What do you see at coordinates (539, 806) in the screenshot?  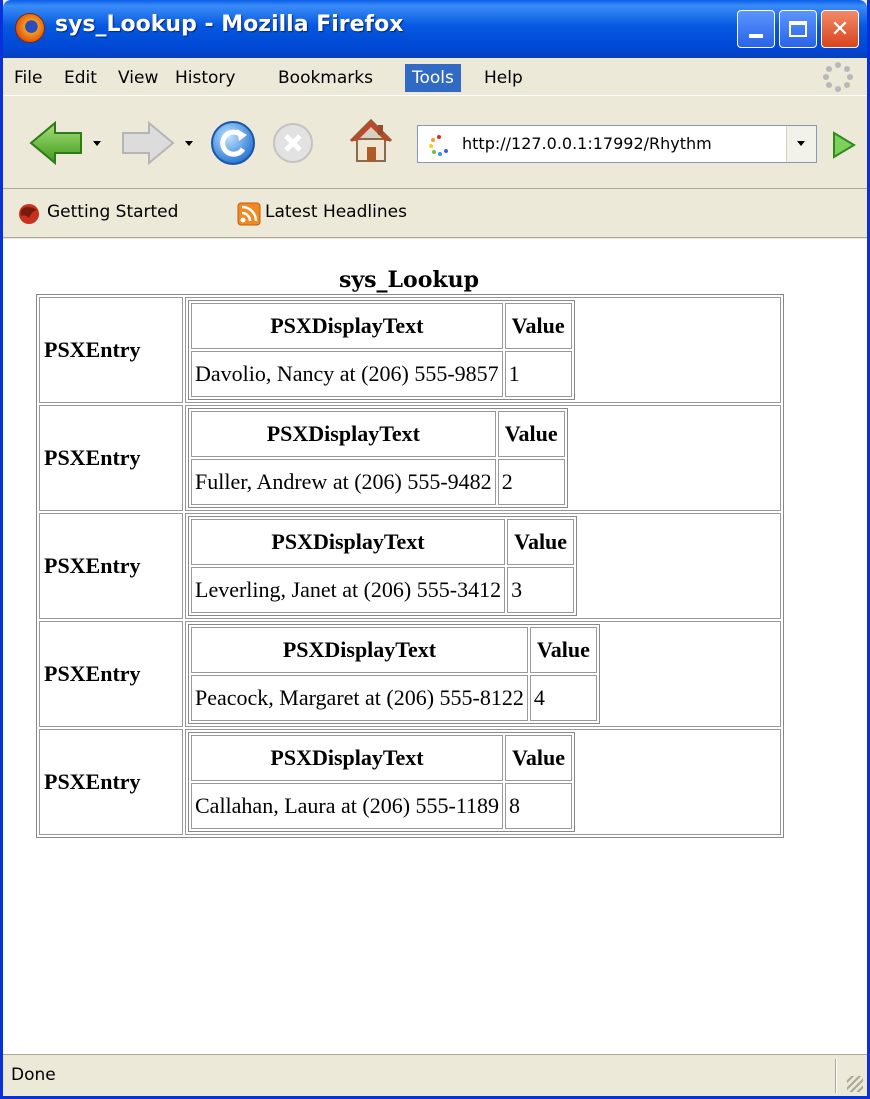 I see `value-cell: 8` at bounding box center [539, 806].